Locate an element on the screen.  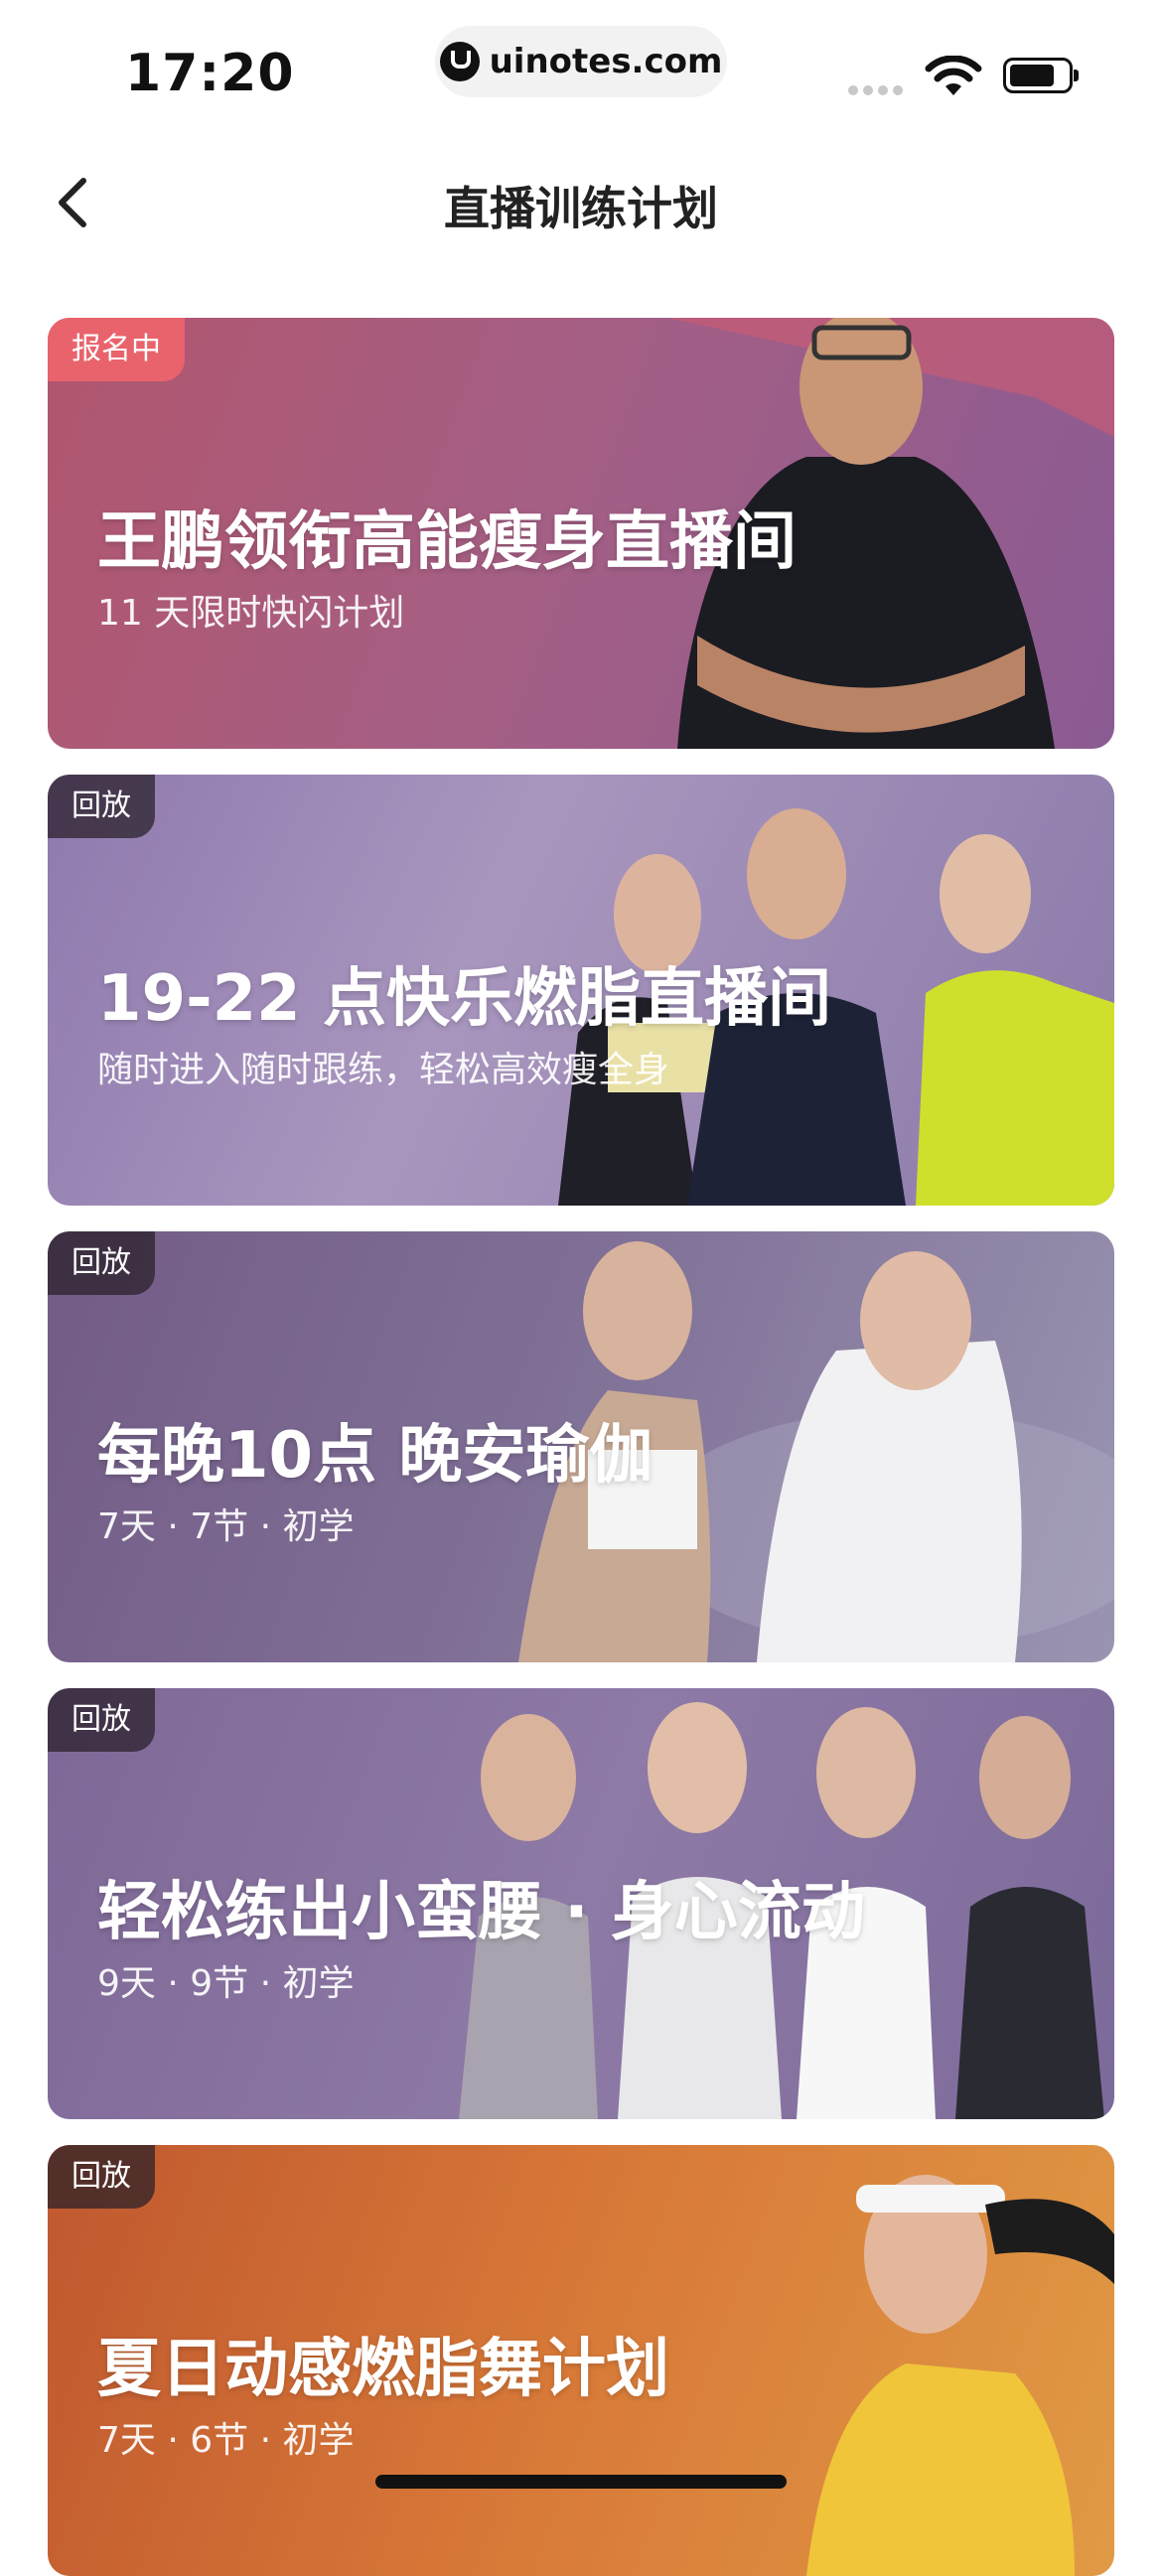
page-title: 直播训练计划 is located at coordinates (581, 208).